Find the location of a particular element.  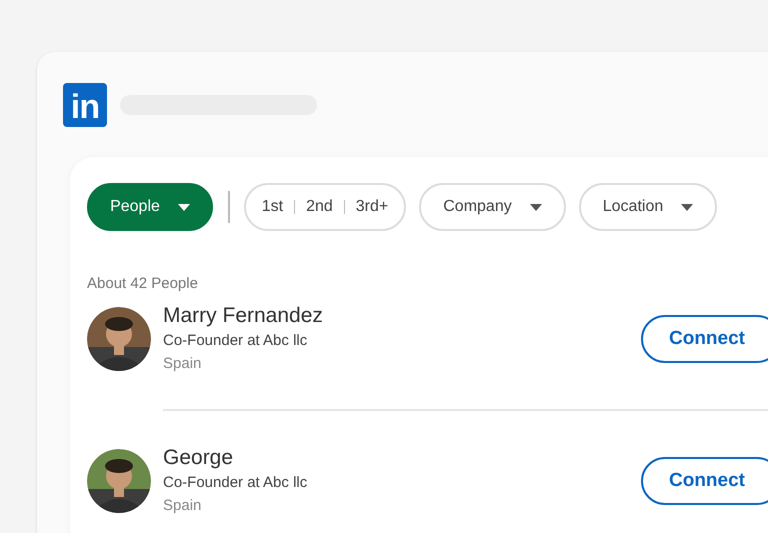

filter-dropdown: Location is located at coordinates (648, 207).